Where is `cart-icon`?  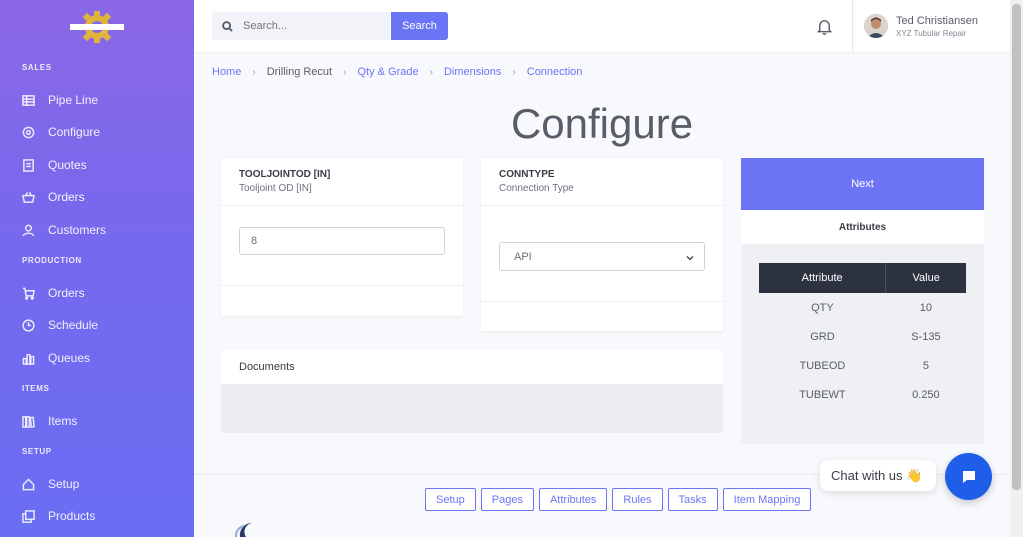
cart-icon is located at coordinates (28, 293).